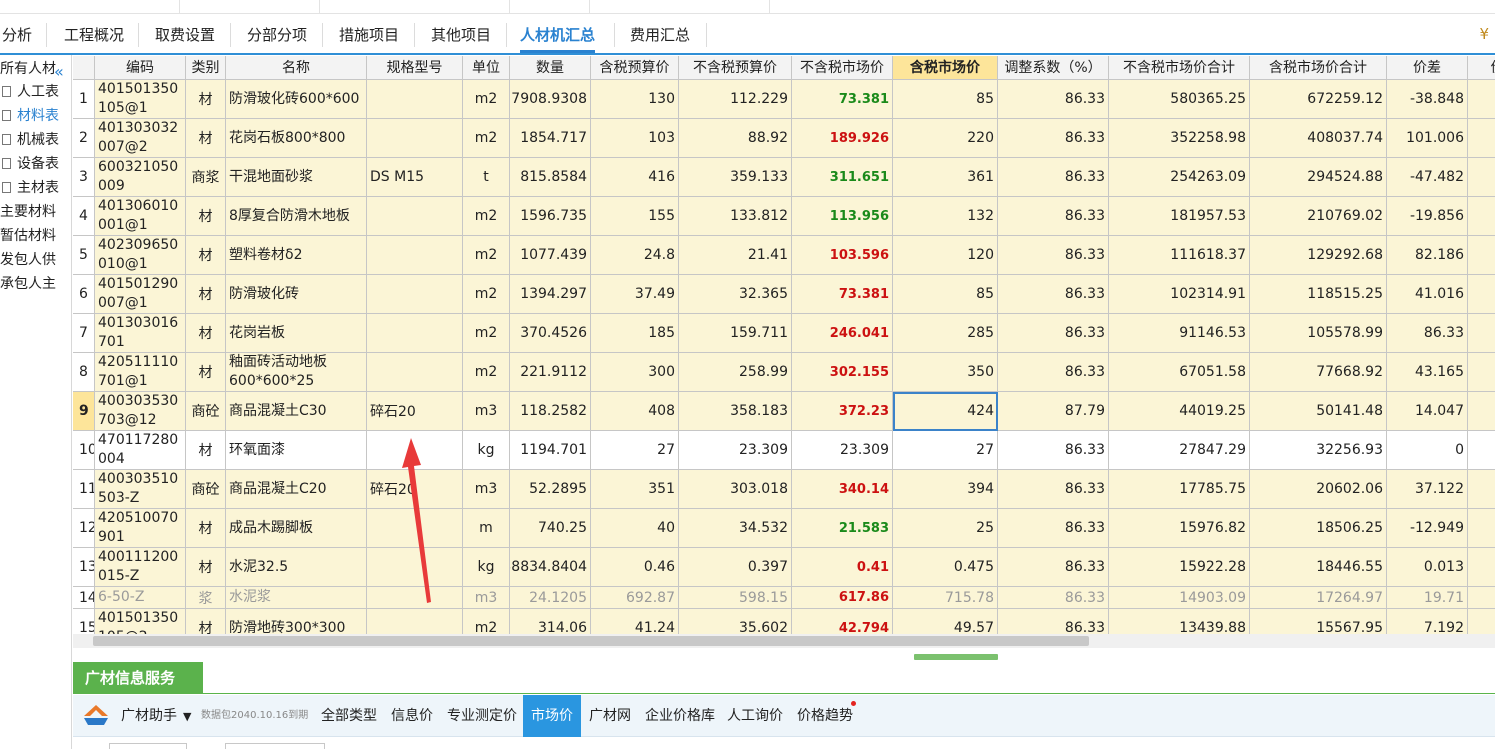  What do you see at coordinates (1481, 294) in the screenshot?
I see `extra-column-cell: 5` at bounding box center [1481, 294].